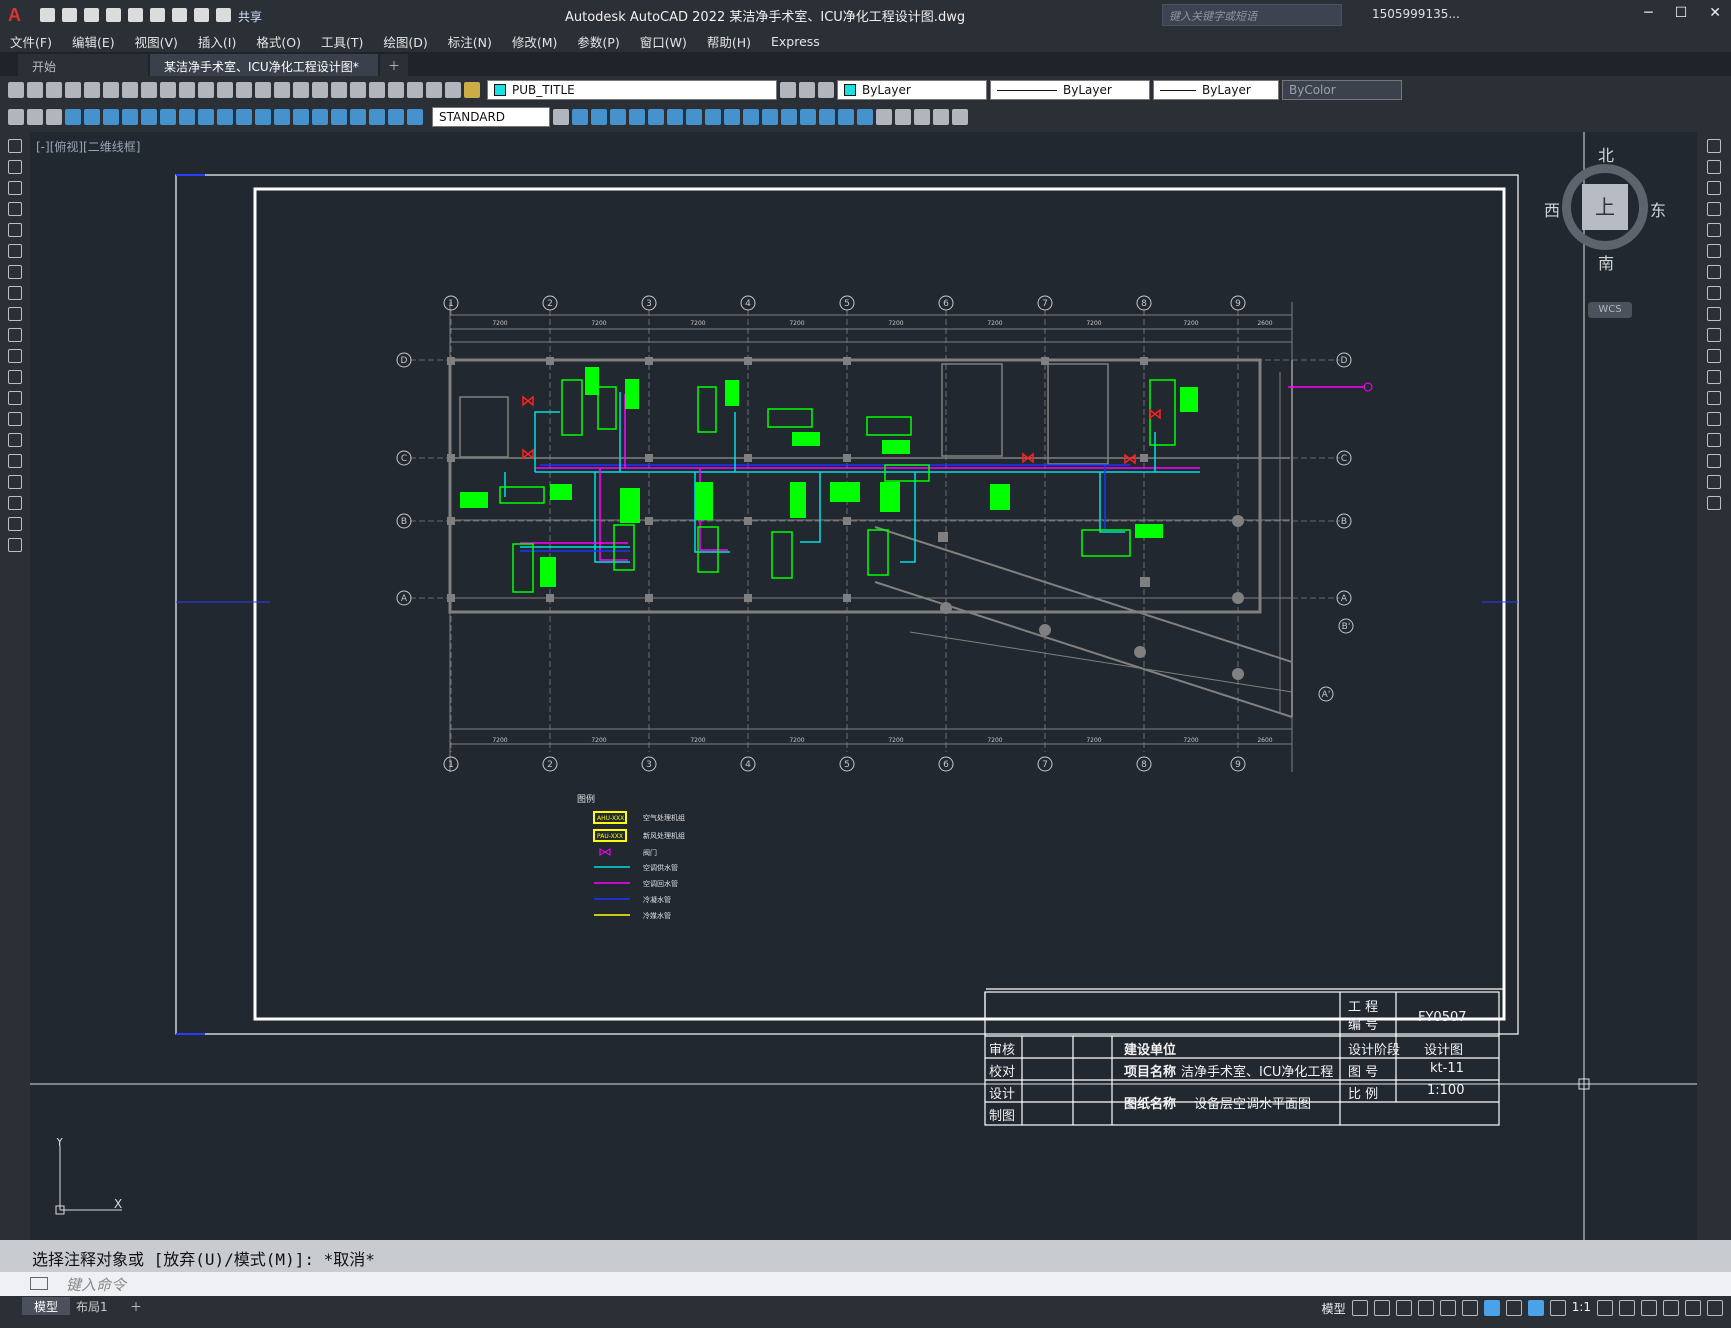 This screenshot has width=1731, height=1328. What do you see at coordinates (91, 15) in the screenshot?
I see `save-icon` at bounding box center [91, 15].